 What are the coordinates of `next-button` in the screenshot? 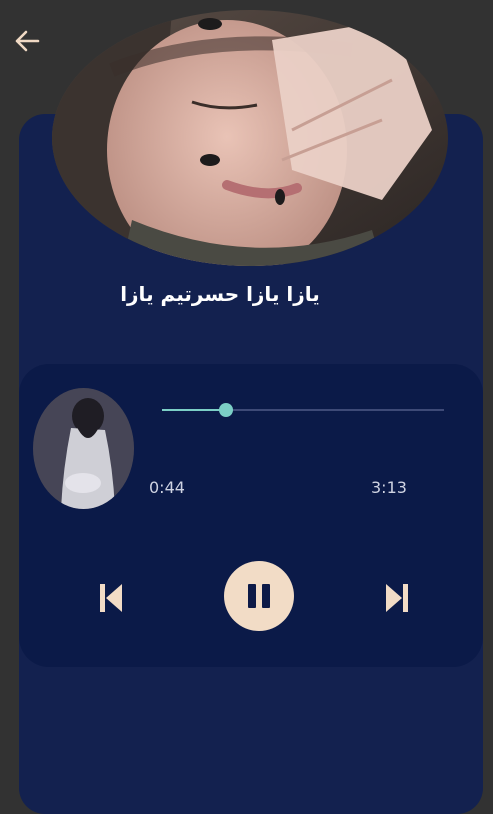 It's located at (397, 598).